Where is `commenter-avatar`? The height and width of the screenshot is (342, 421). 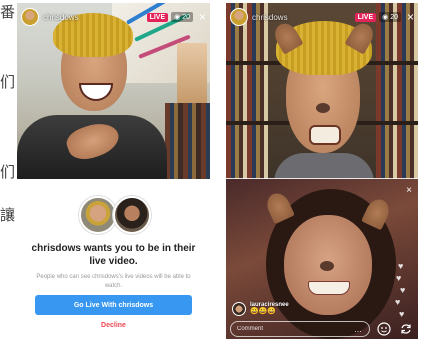
commenter-avatar is located at coordinates (239, 309).